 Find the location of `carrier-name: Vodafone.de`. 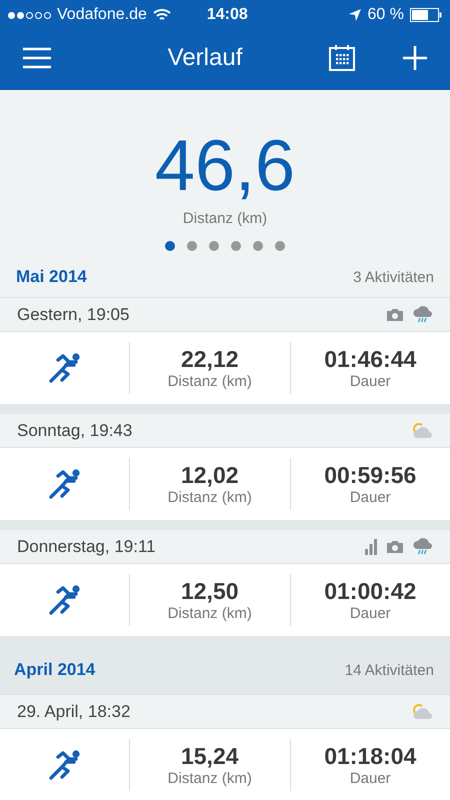

carrier-name: Vodafone.de is located at coordinates (102, 15).